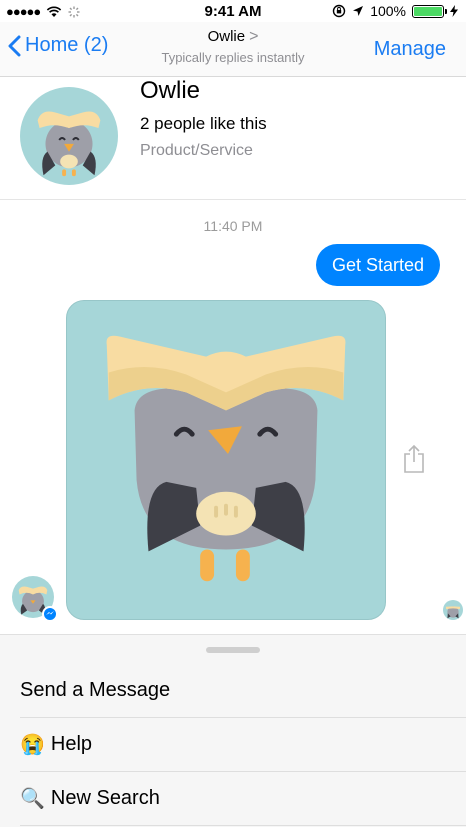 This screenshot has width=466, height=827. What do you see at coordinates (454, 11) in the screenshot?
I see `charging-icon` at bounding box center [454, 11].